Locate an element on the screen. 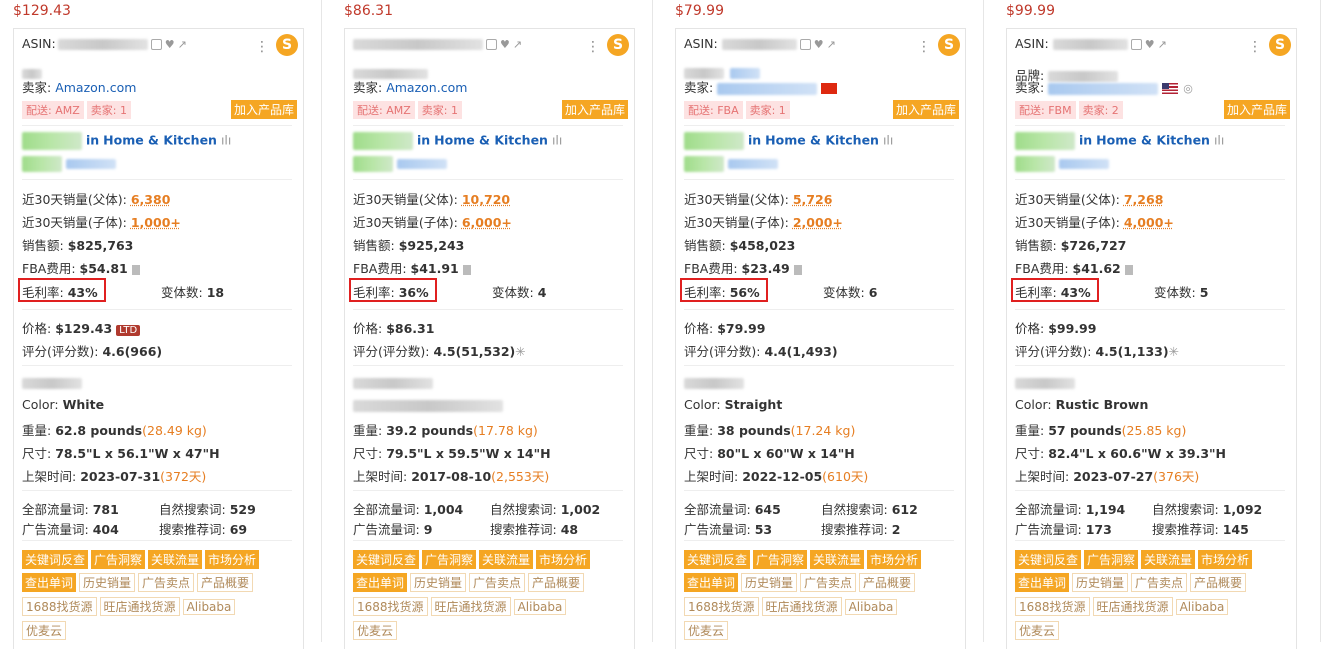 The height and width of the screenshot is (649, 1332). suggest-kw-value: 145 is located at coordinates (1236, 529).